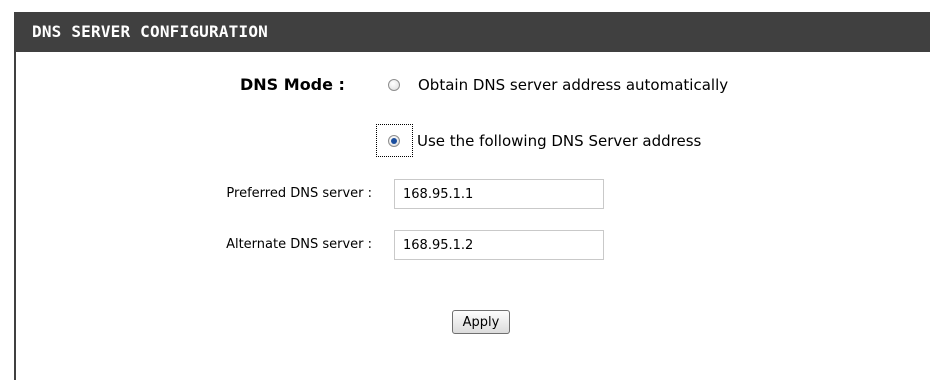  I want to click on preferred-dns-label: Preferred DNS server :, so click(299, 193).